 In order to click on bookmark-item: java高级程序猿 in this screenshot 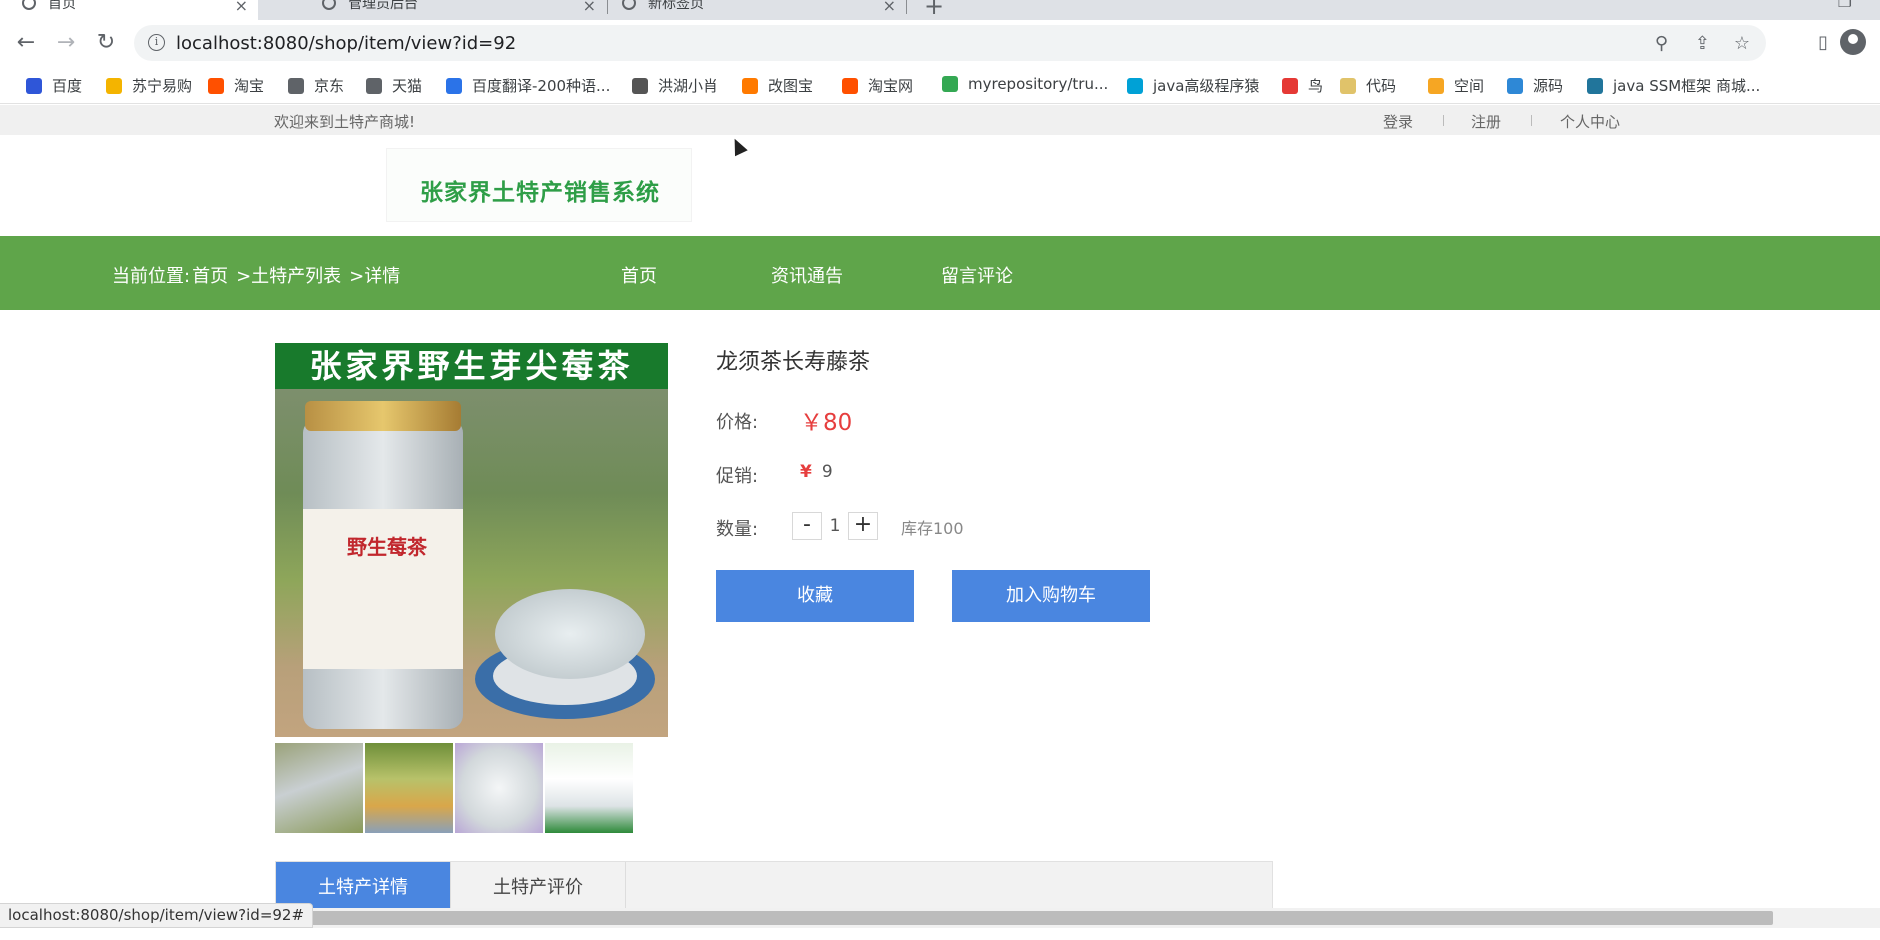, I will do `click(1193, 85)`.